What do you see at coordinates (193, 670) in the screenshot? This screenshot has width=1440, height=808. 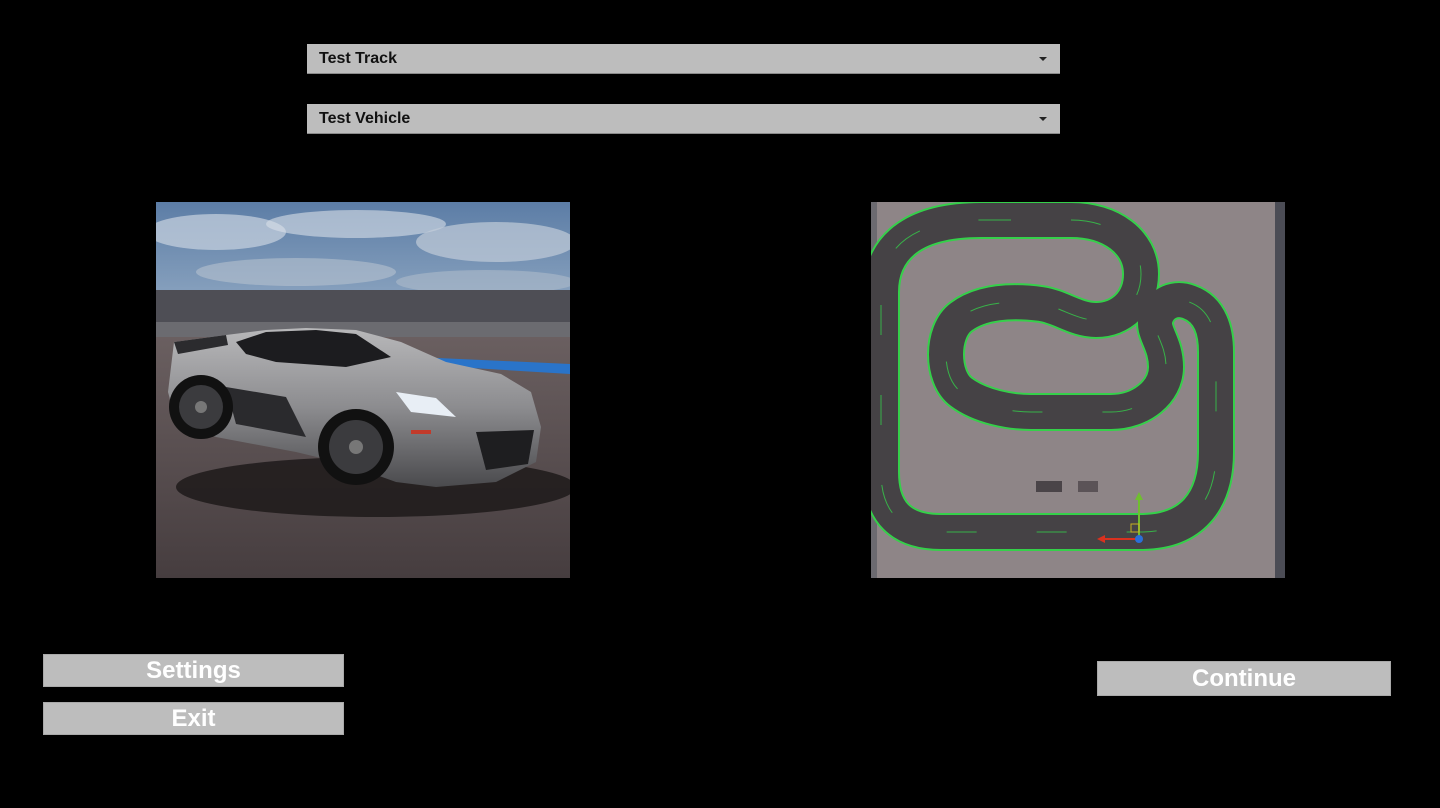 I see `settings-button: Settings` at bounding box center [193, 670].